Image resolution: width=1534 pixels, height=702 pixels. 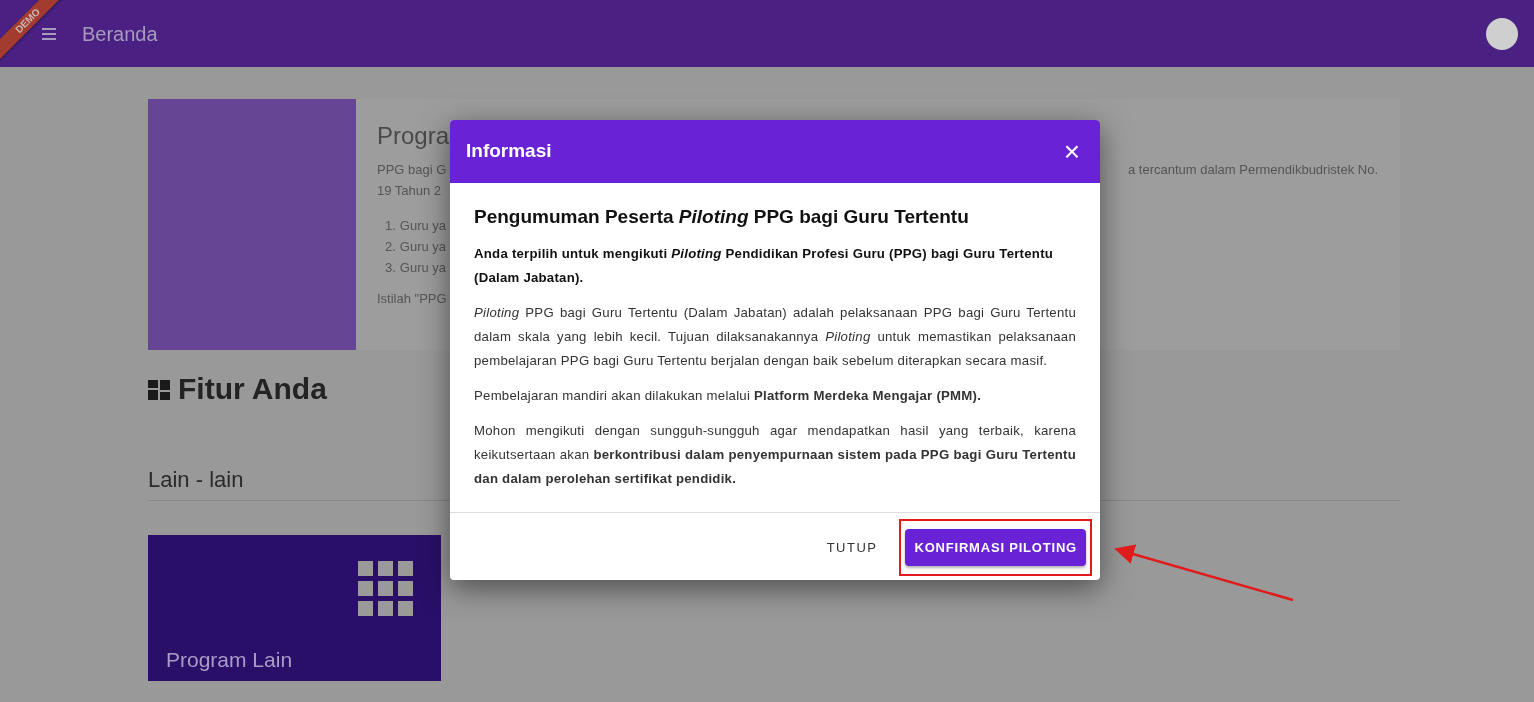 I want to click on list-number: 3., so click(x=390, y=268).